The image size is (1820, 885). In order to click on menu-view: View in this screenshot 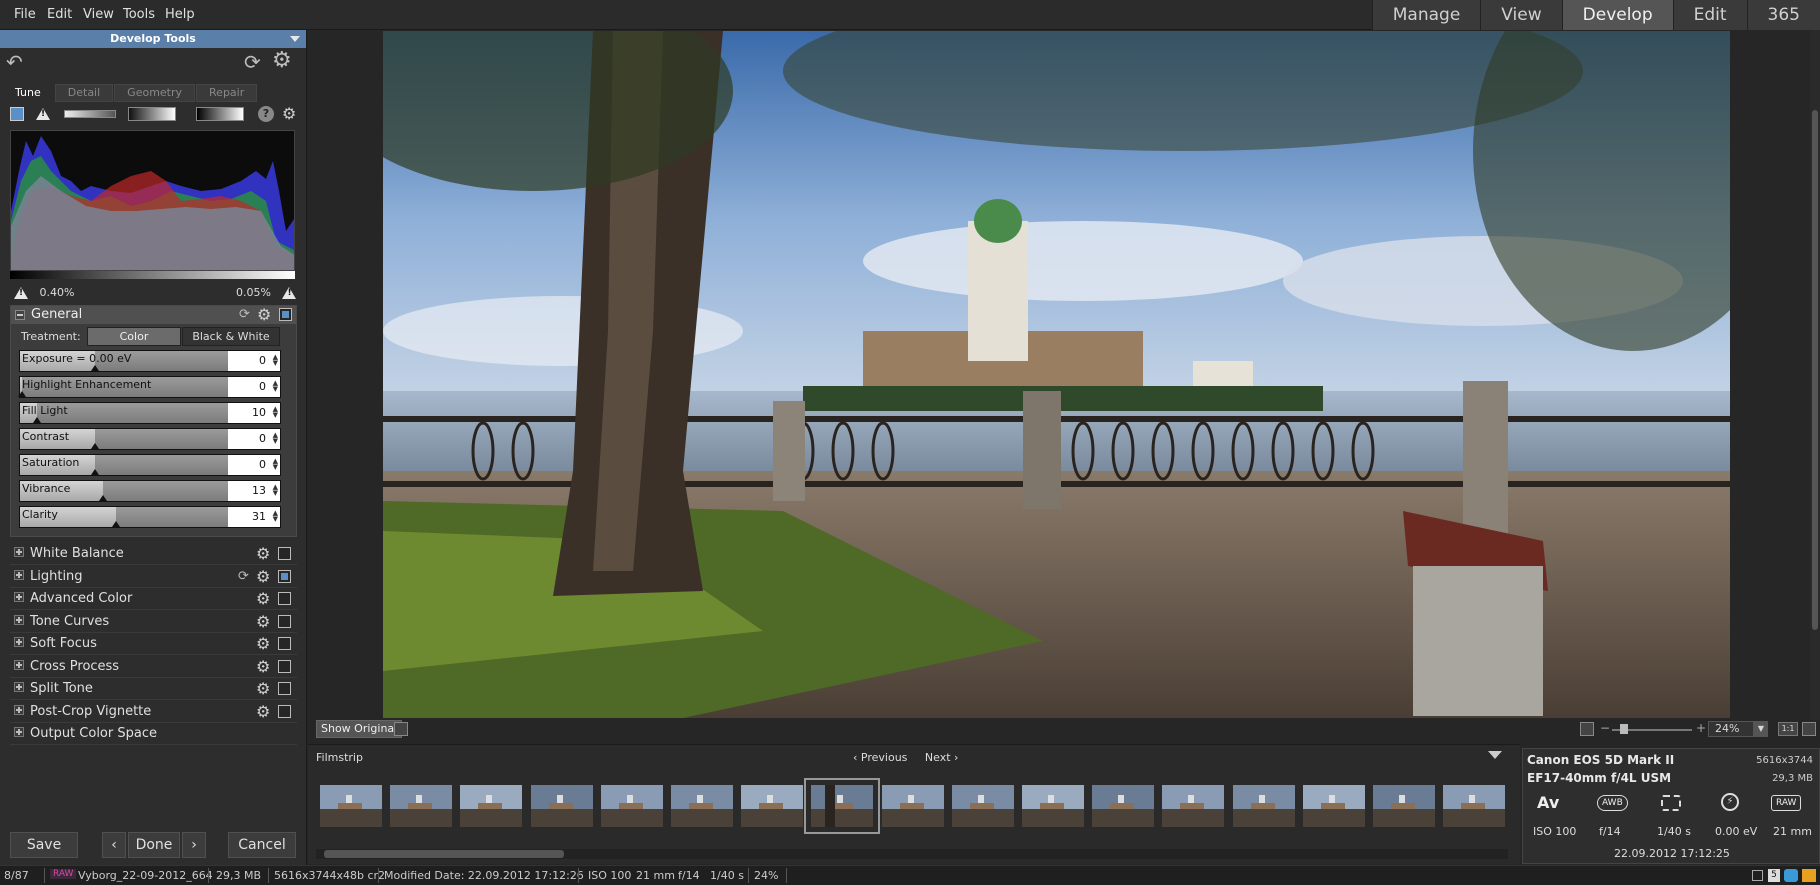, I will do `click(98, 14)`.